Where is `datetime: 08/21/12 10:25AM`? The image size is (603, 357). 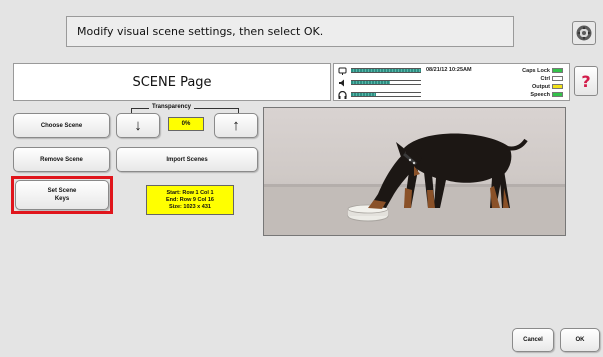 datetime: 08/21/12 10:25AM is located at coordinates (449, 70).